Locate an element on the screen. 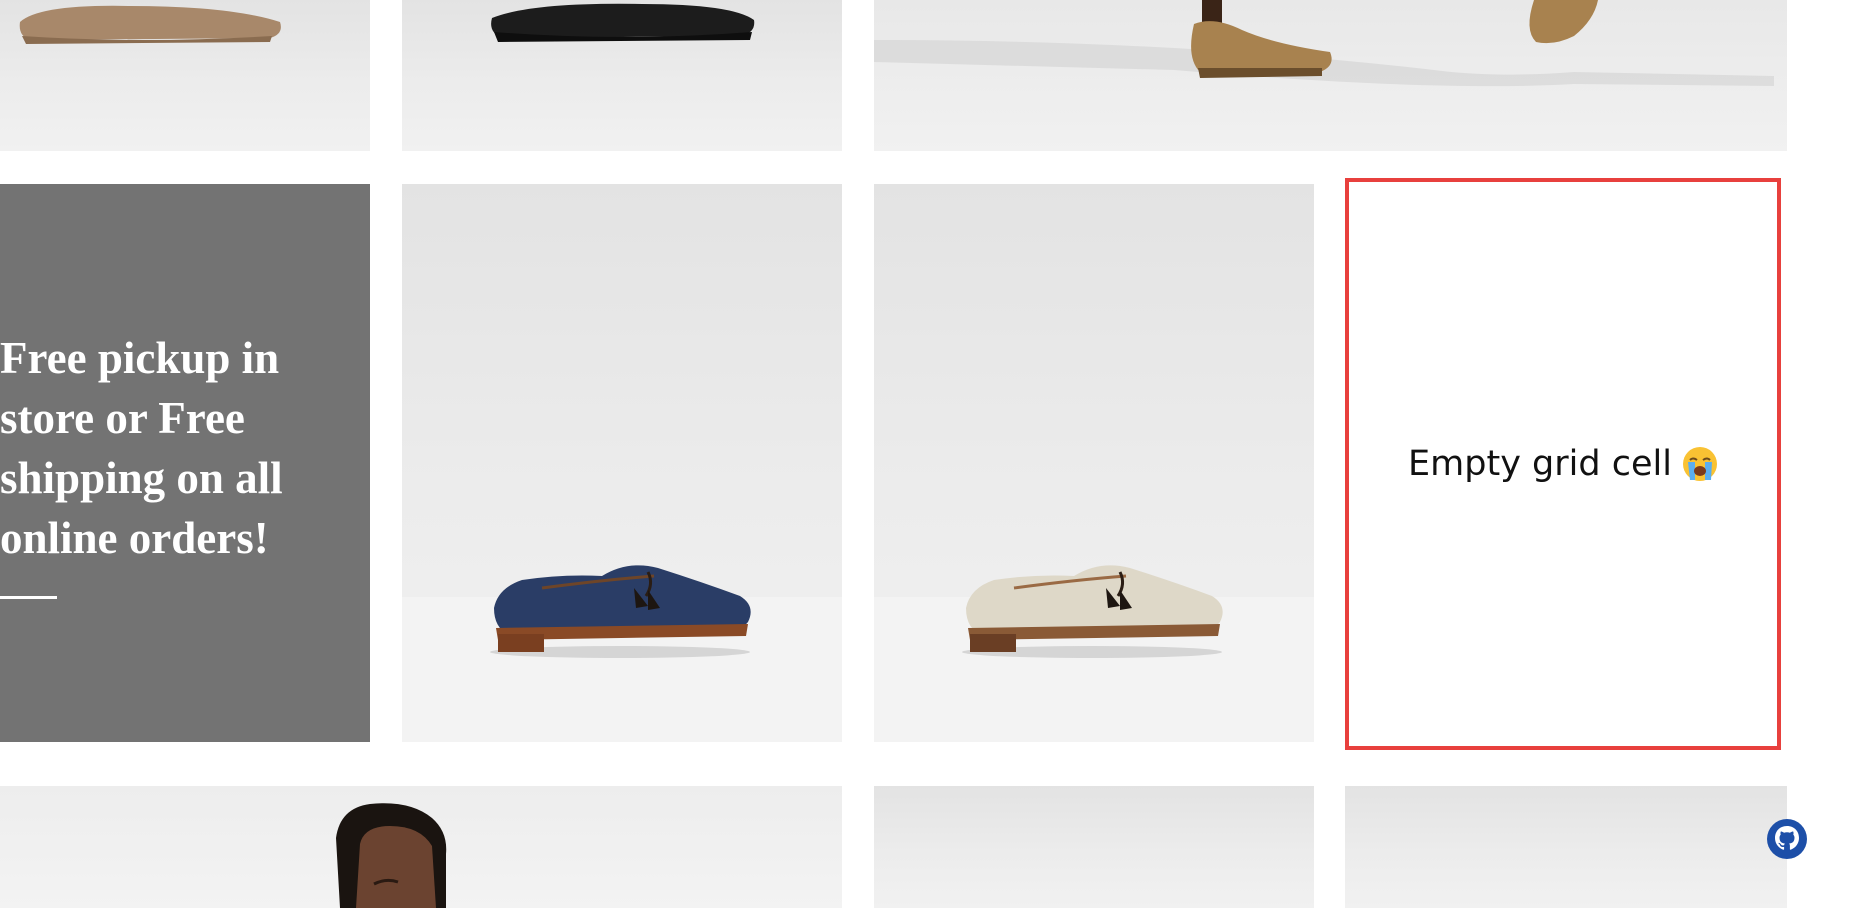 This screenshot has width=1850, height=908. loudly-crying-face-icon is located at coordinates (1699, 464).